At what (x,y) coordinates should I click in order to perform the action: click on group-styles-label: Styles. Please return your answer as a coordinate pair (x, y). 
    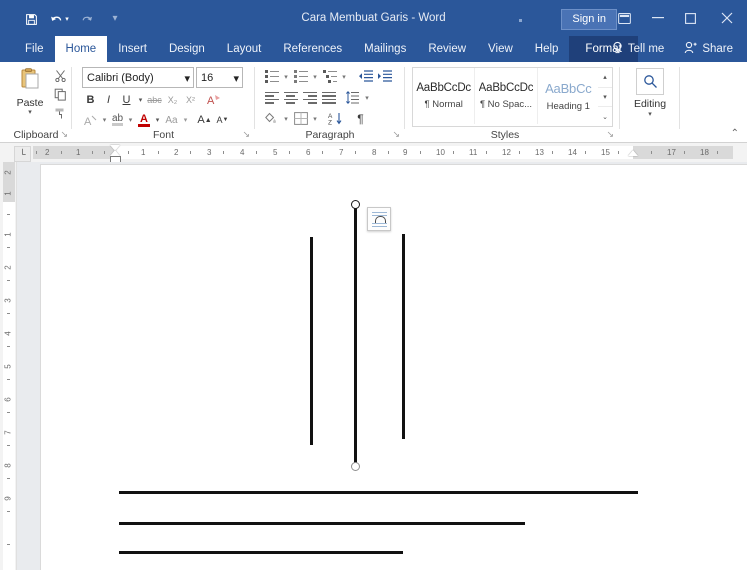
    Looking at the image, I should click on (505, 135).